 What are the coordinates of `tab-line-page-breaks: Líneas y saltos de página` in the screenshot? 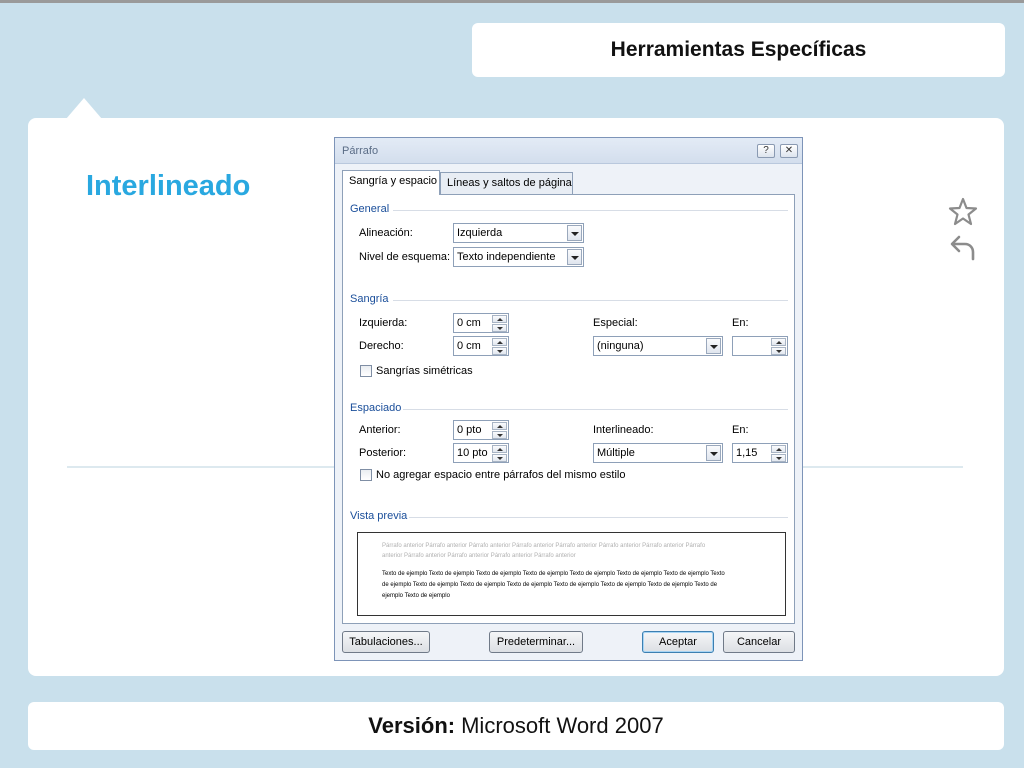 It's located at (506, 183).